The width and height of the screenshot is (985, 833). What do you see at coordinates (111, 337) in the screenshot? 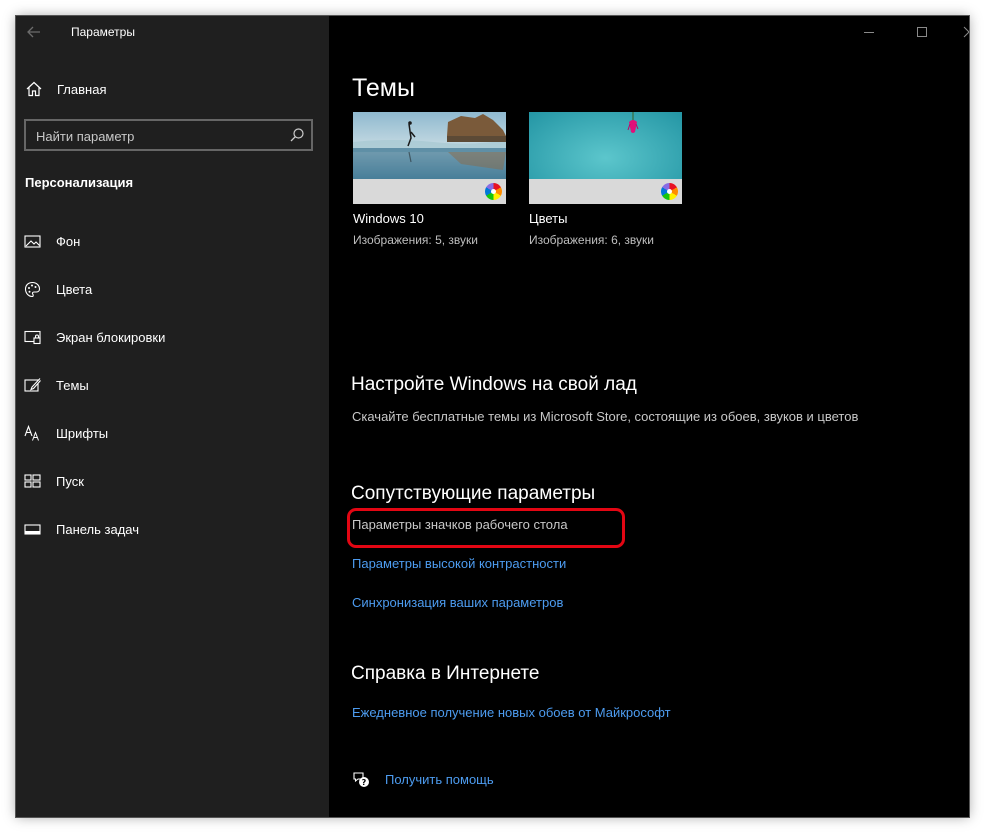
I see `sidebar-item-label: Экран блокировки` at bounding box center [111, 337].